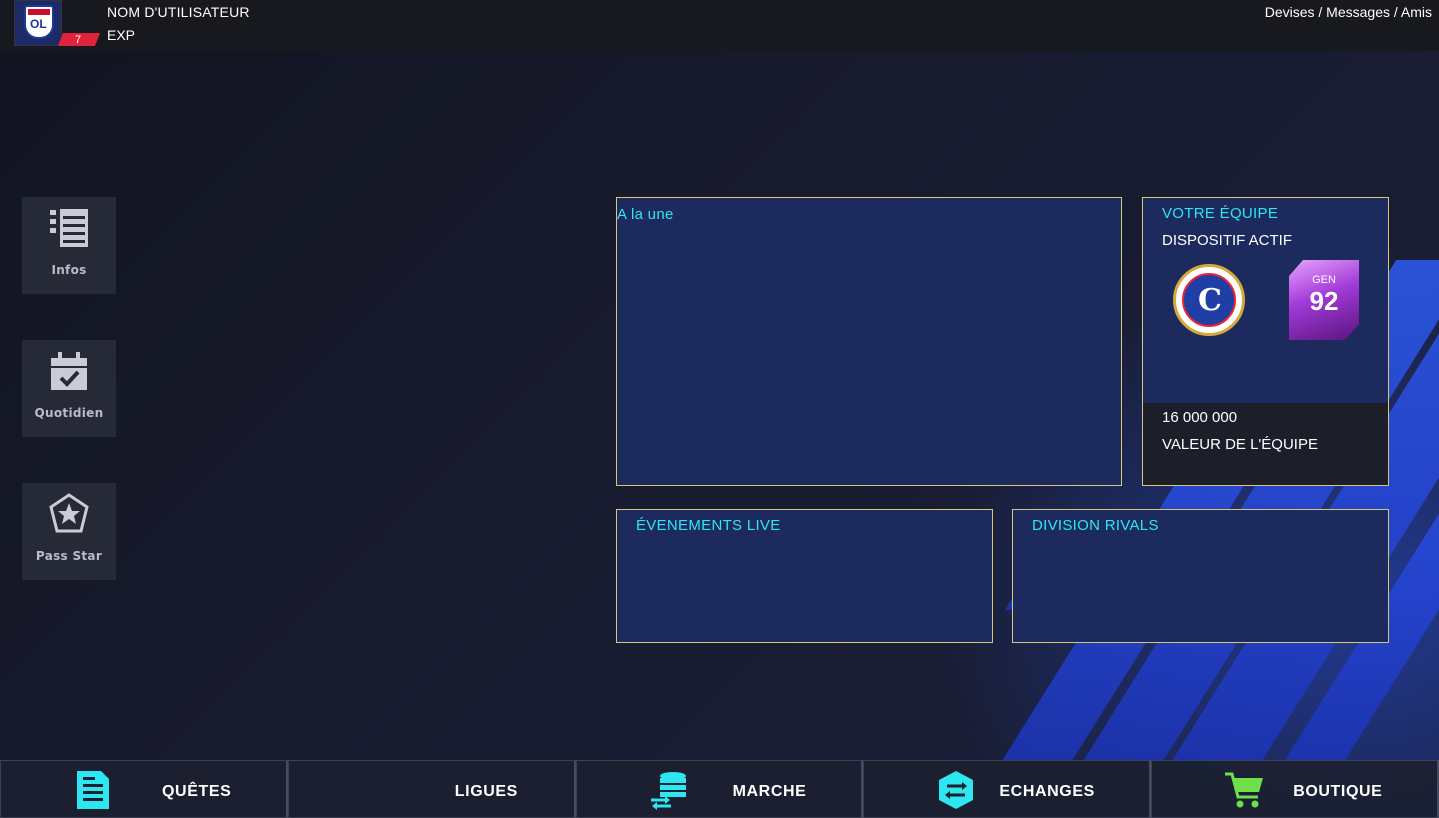 The width and height of the screenshot is (1439, 818). I want to click on gen-rating-badge: GEN 92, so click(1324, 300).